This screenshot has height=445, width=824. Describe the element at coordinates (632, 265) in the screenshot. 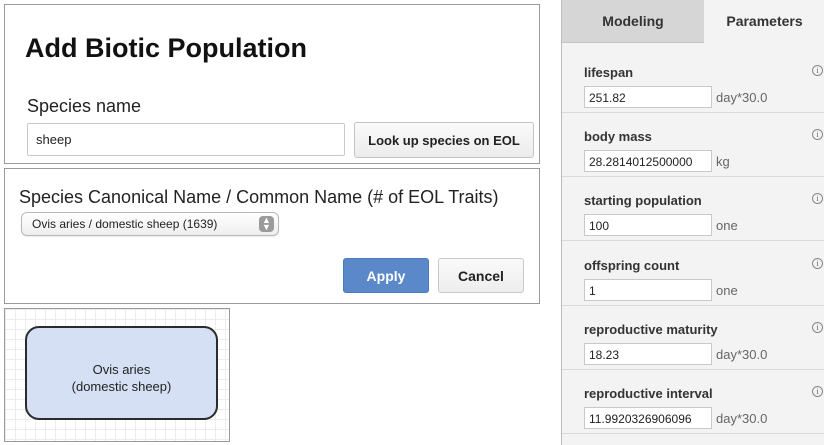

I see `param-name: offspring count` at that location.